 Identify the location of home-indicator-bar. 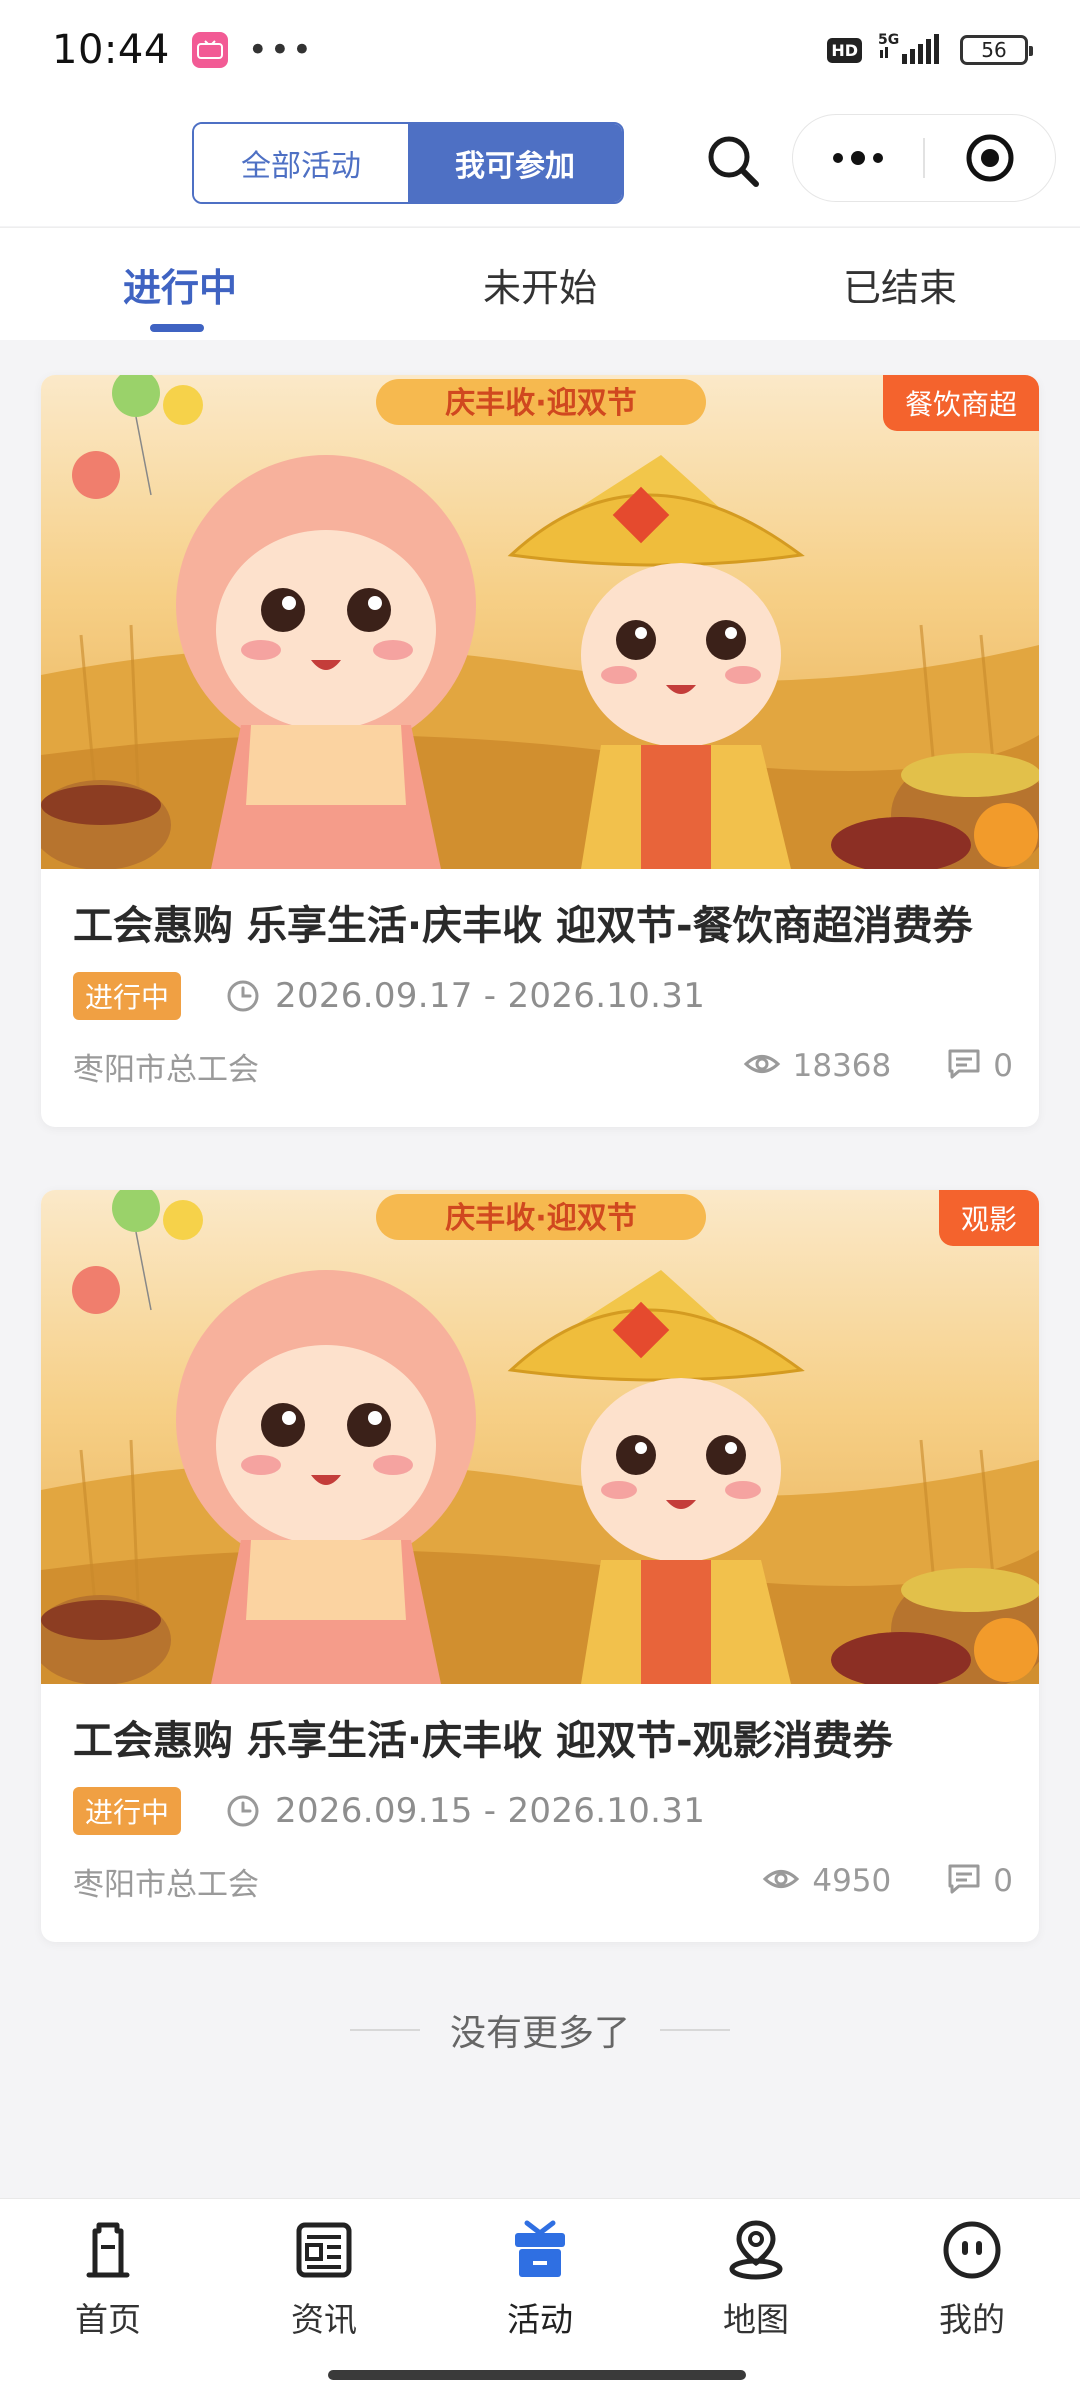
(537, 2375).